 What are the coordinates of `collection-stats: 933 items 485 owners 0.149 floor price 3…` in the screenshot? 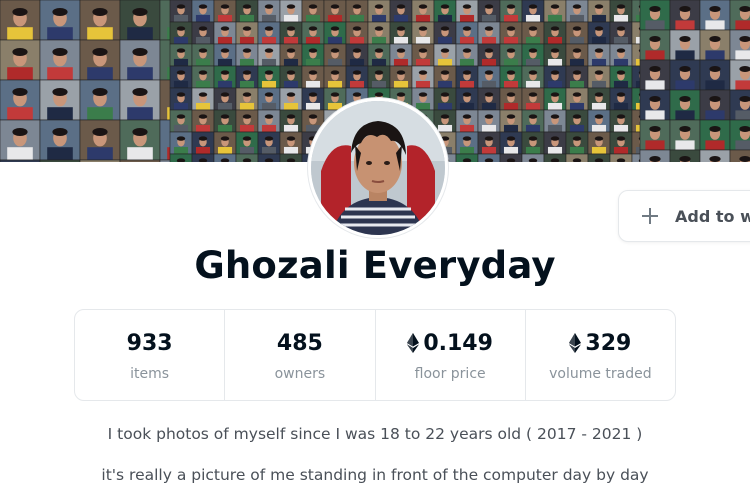 It's located at (375, 355).